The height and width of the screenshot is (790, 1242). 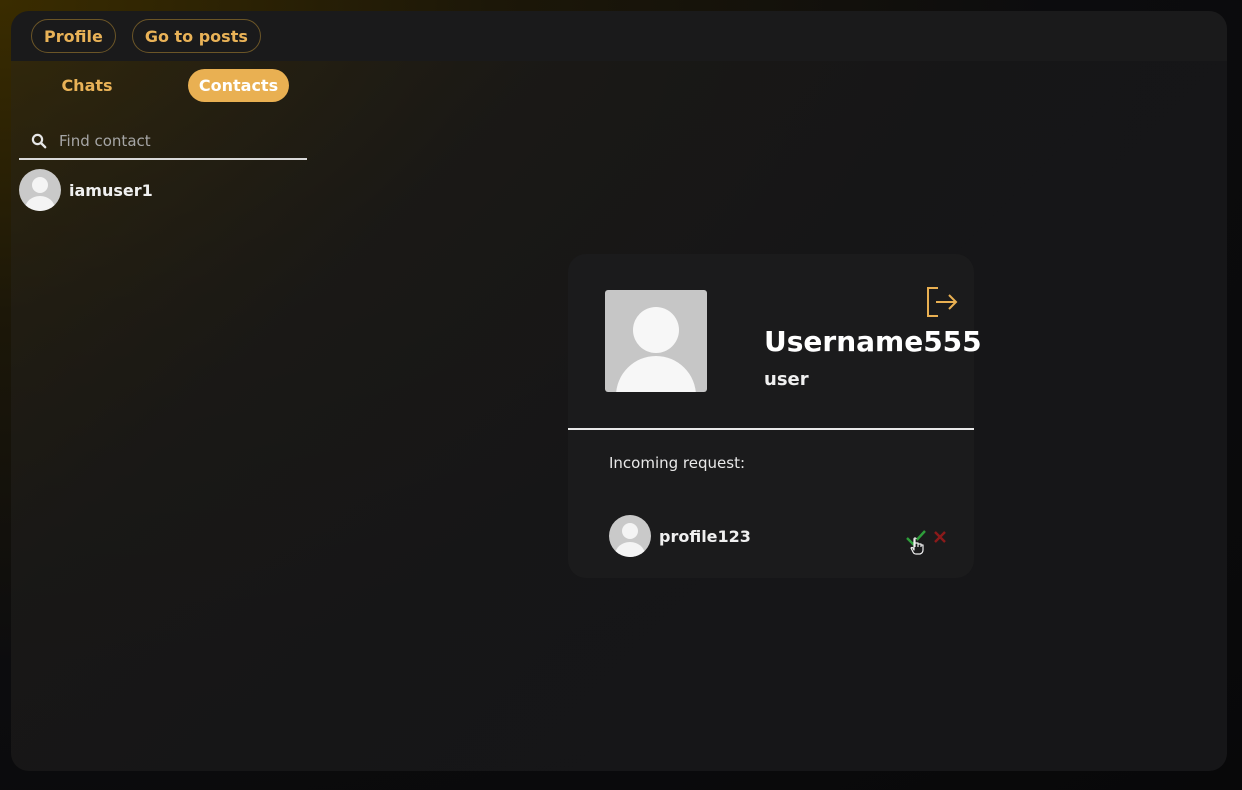 What do you see at coordinates (781, 536) in the screenshot?
I see `request-item: profile123` at bounding box center [781, 536].